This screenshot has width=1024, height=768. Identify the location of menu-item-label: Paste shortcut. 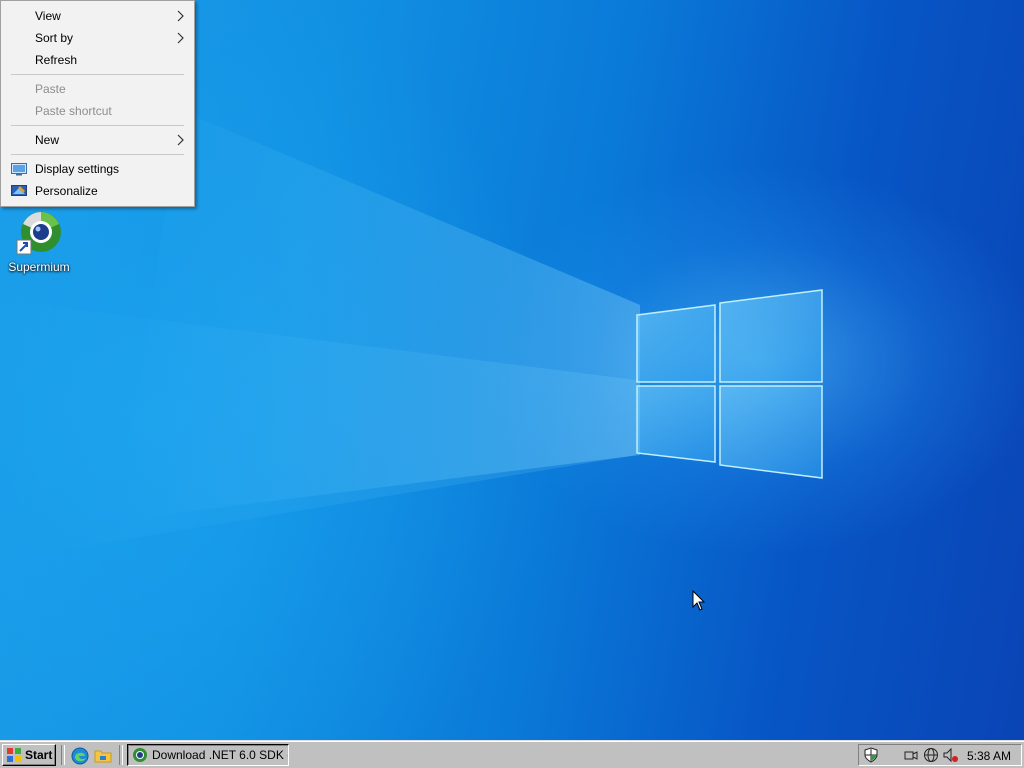
(73, 111).